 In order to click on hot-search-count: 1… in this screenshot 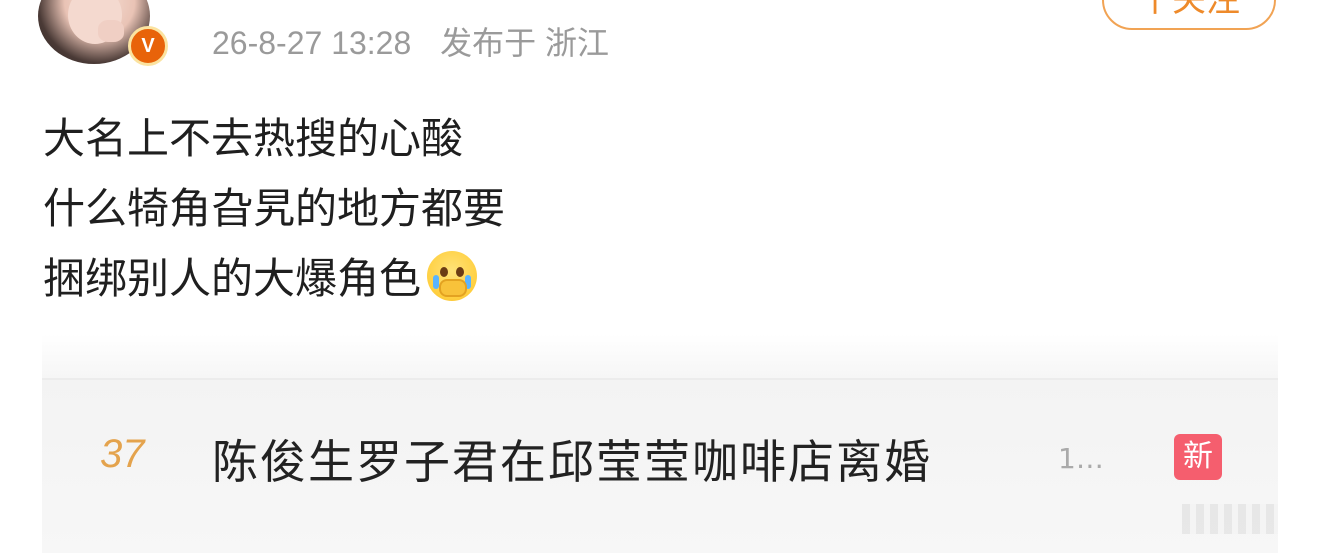, I will do `click(1081, 458)`.